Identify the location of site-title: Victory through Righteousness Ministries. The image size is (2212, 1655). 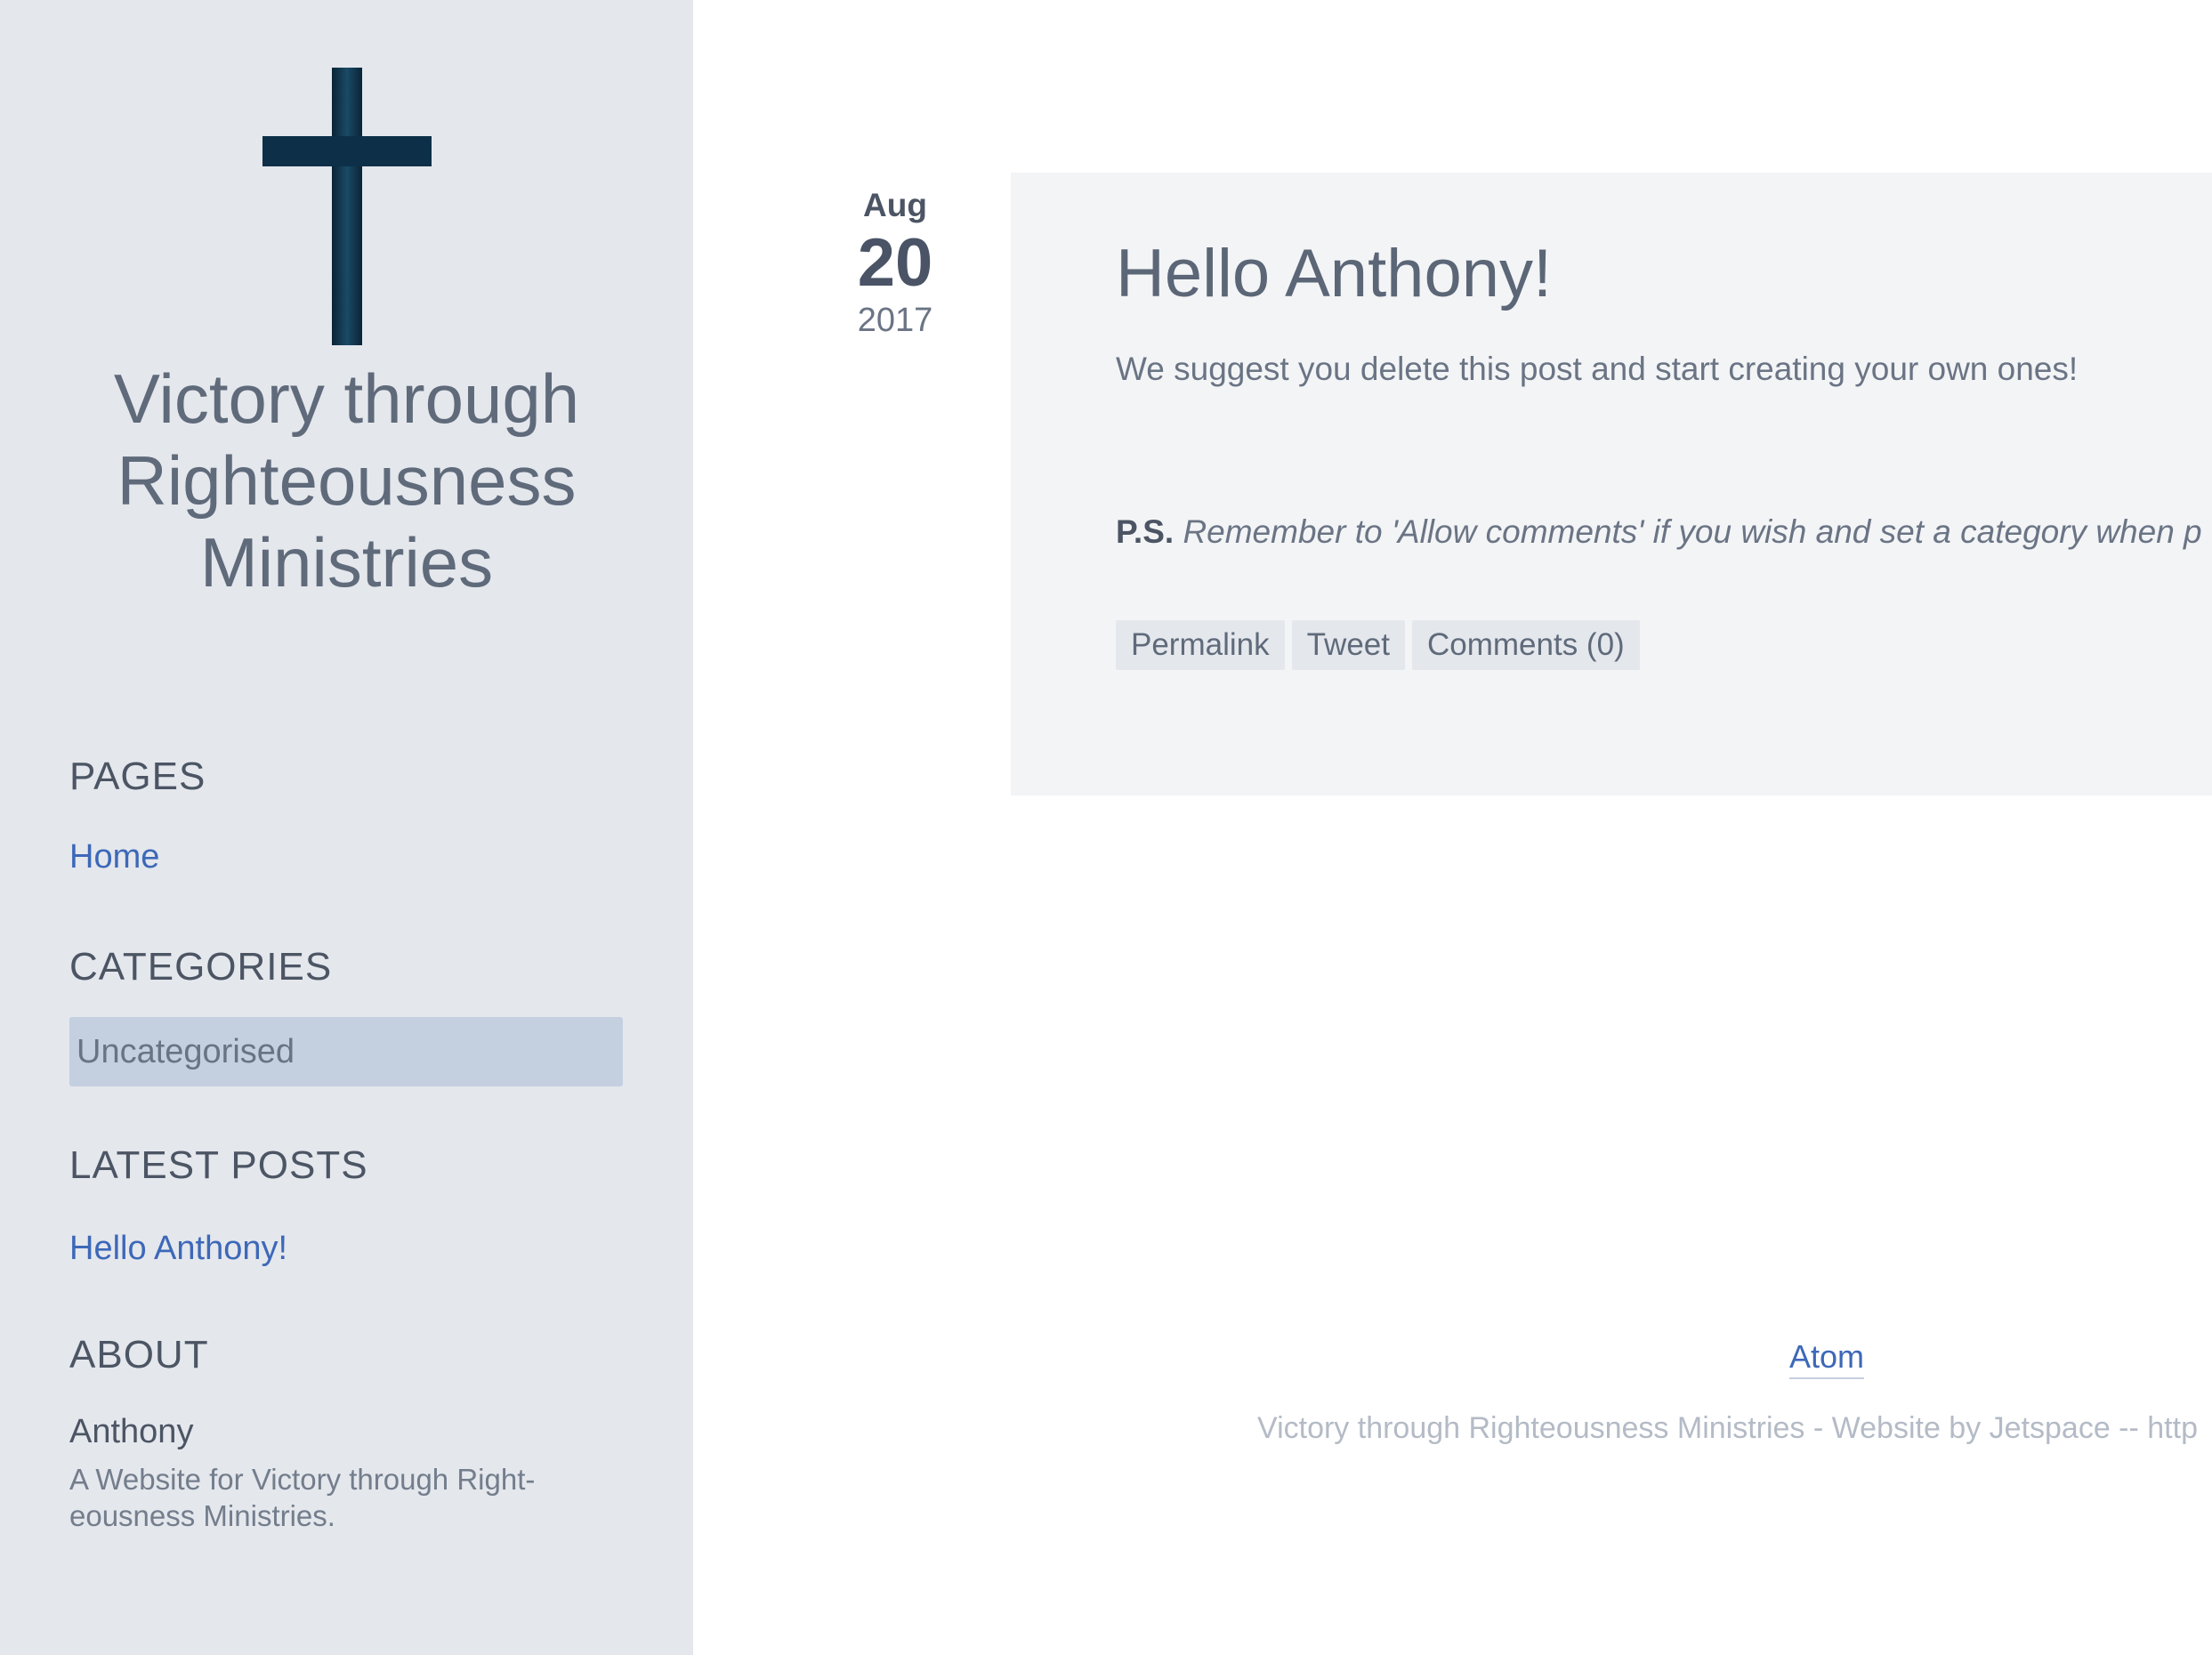
(347, 480).